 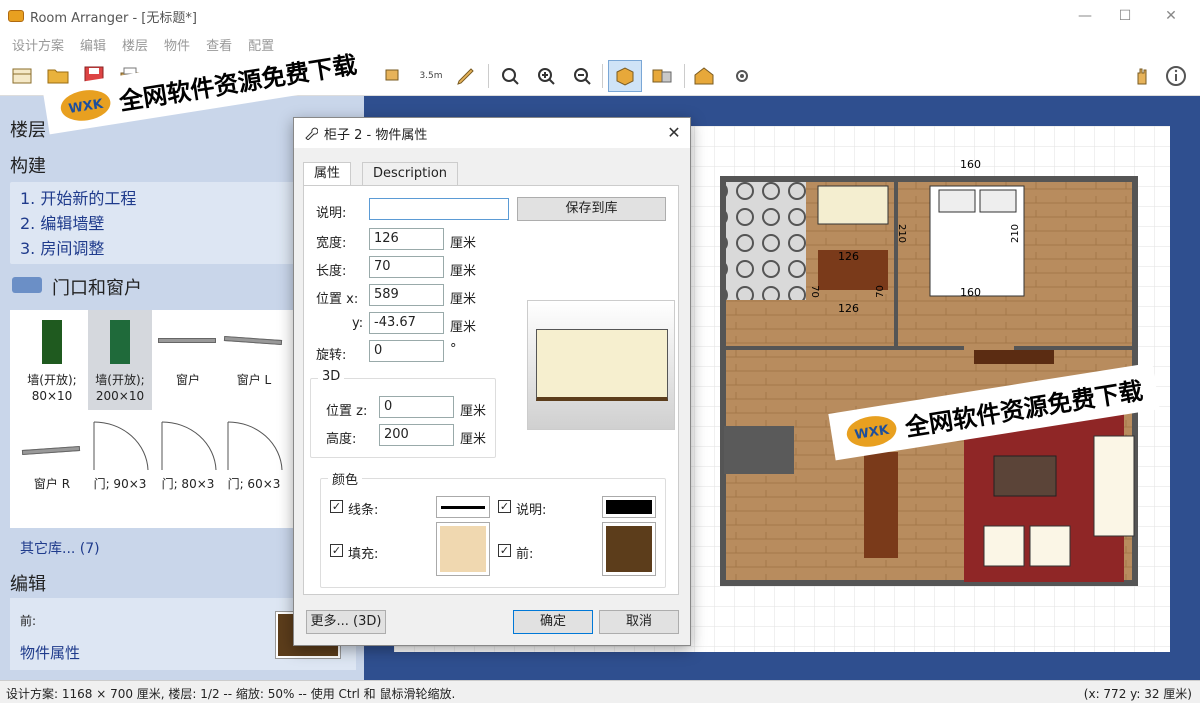 What do you see at coordinates (60, 548) in the screenshot?
I see `more-library-link: 其它库... (7)` at bounding box center [60, 548].